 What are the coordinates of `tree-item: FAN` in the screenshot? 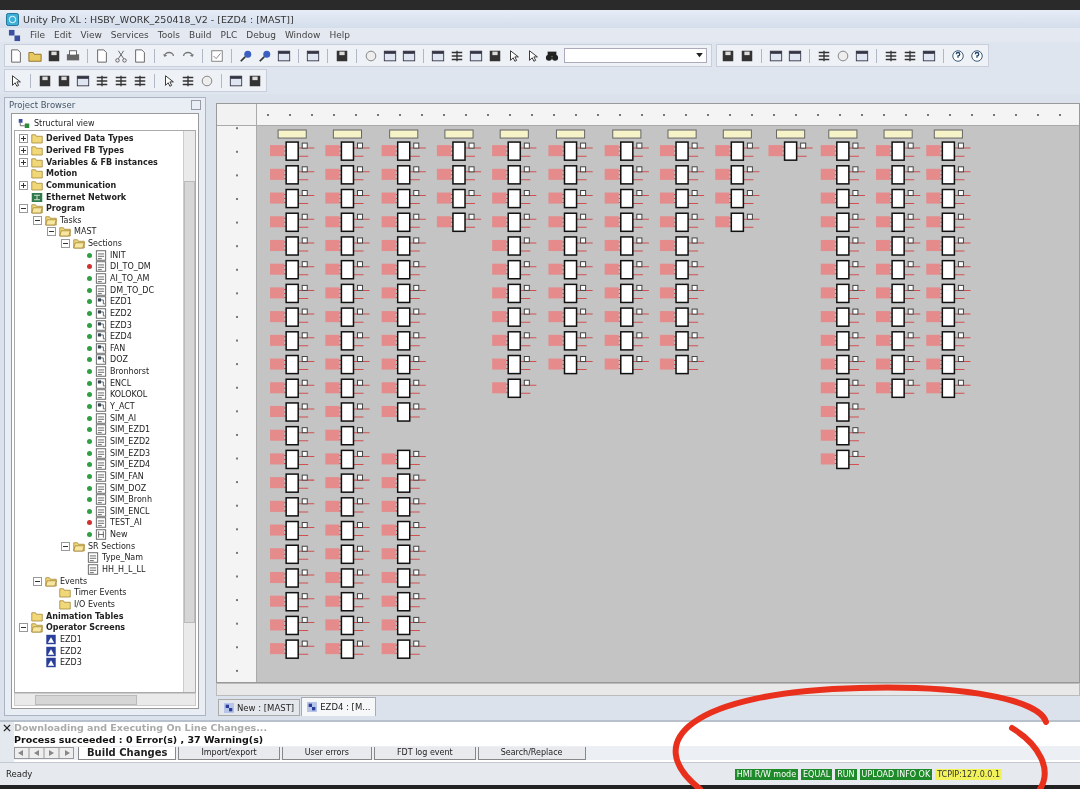 It's located at (118, 348).